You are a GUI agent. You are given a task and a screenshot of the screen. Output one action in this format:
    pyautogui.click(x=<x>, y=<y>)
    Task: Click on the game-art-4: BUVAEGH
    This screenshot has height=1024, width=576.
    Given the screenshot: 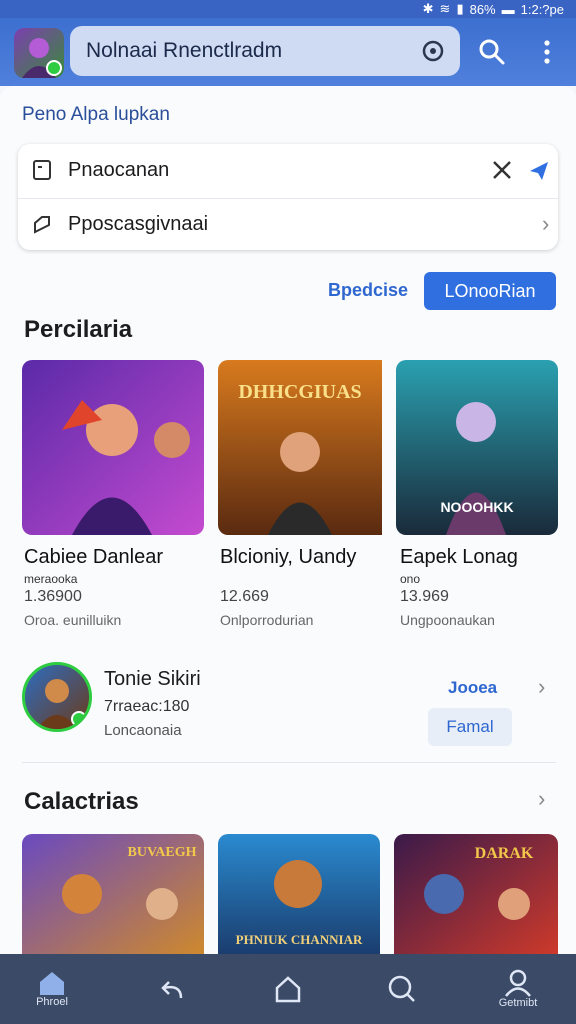 What is the action you would take?
    pyautogui.click(x=113, y=896)
    